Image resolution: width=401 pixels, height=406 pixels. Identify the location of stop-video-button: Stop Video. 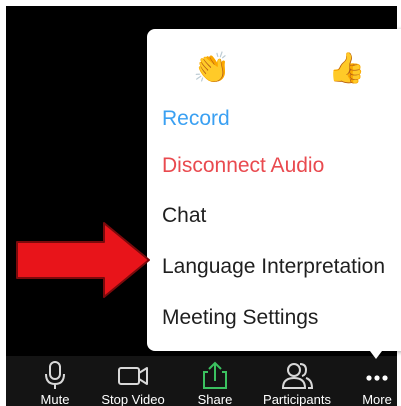
(133, 383).